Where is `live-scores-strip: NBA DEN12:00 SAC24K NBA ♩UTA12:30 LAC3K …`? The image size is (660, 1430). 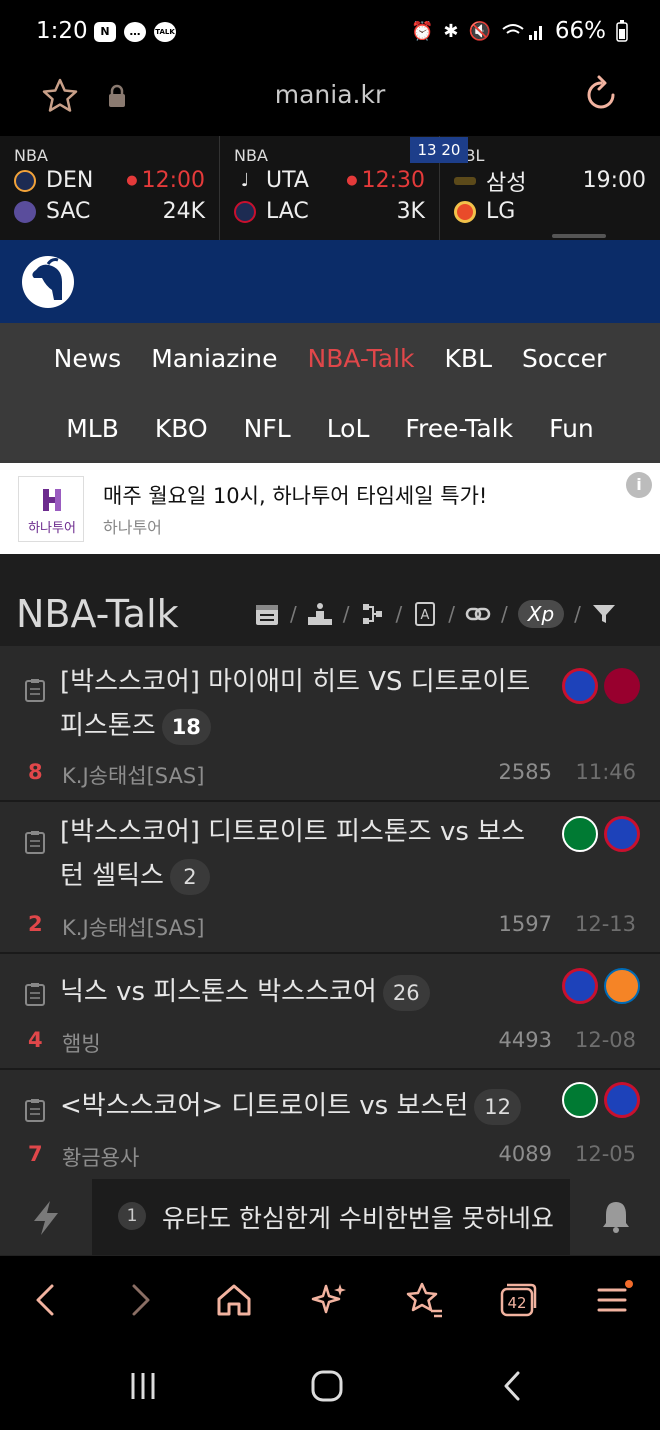
live-scores-strip: NBA DEN12:00 SAC24K NBA ♩UTA12:30 LAC3K … is located at coordinates (330, 188).